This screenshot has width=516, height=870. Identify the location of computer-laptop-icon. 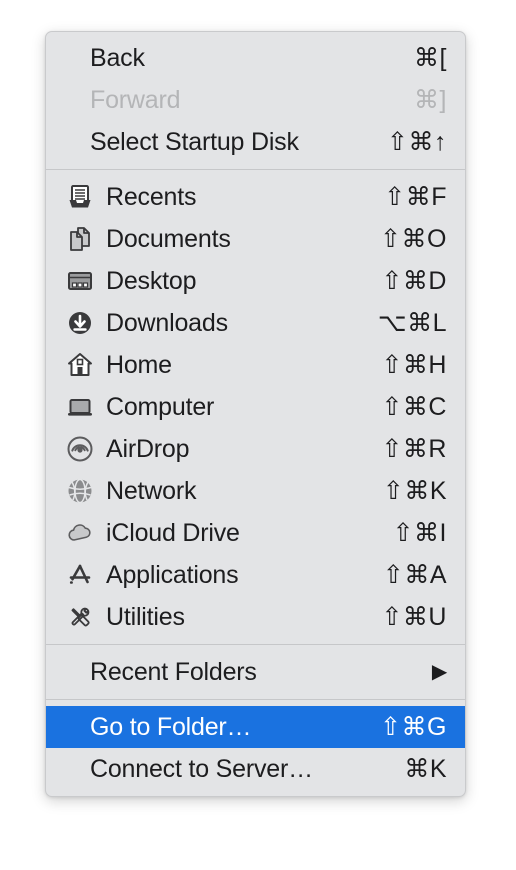
(85, 407).